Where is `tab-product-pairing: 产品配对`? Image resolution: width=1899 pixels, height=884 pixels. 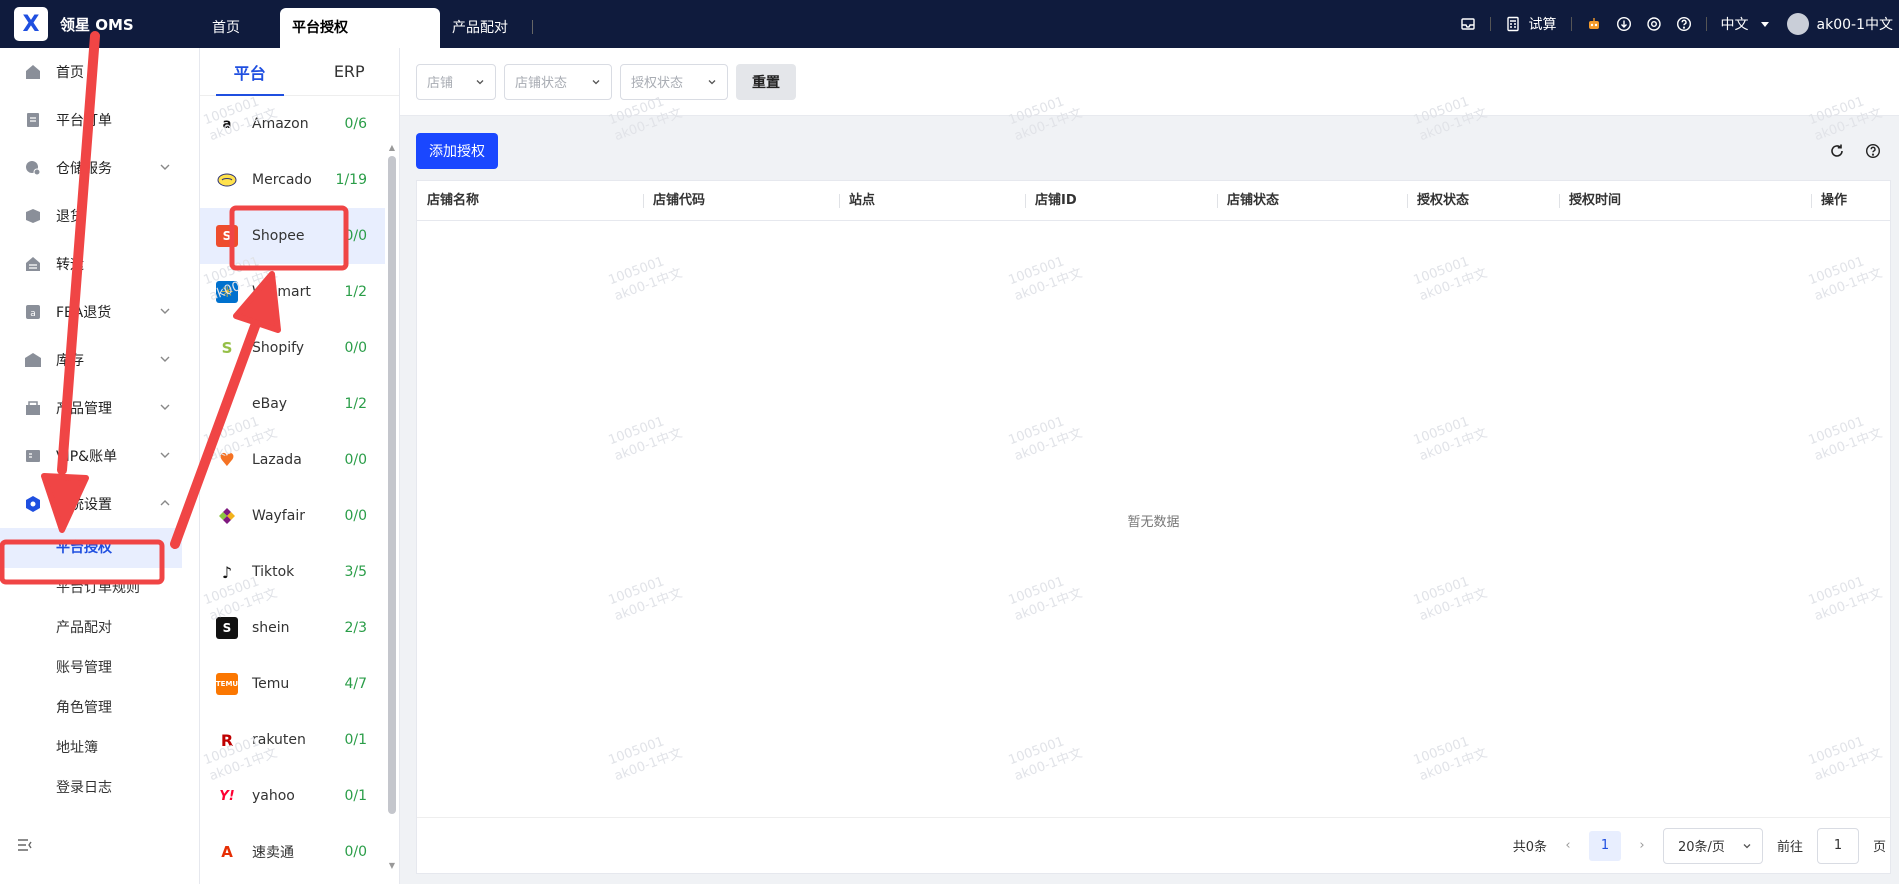 tab-product-pairing: 产品配对 is located at coordinates (480, 28).